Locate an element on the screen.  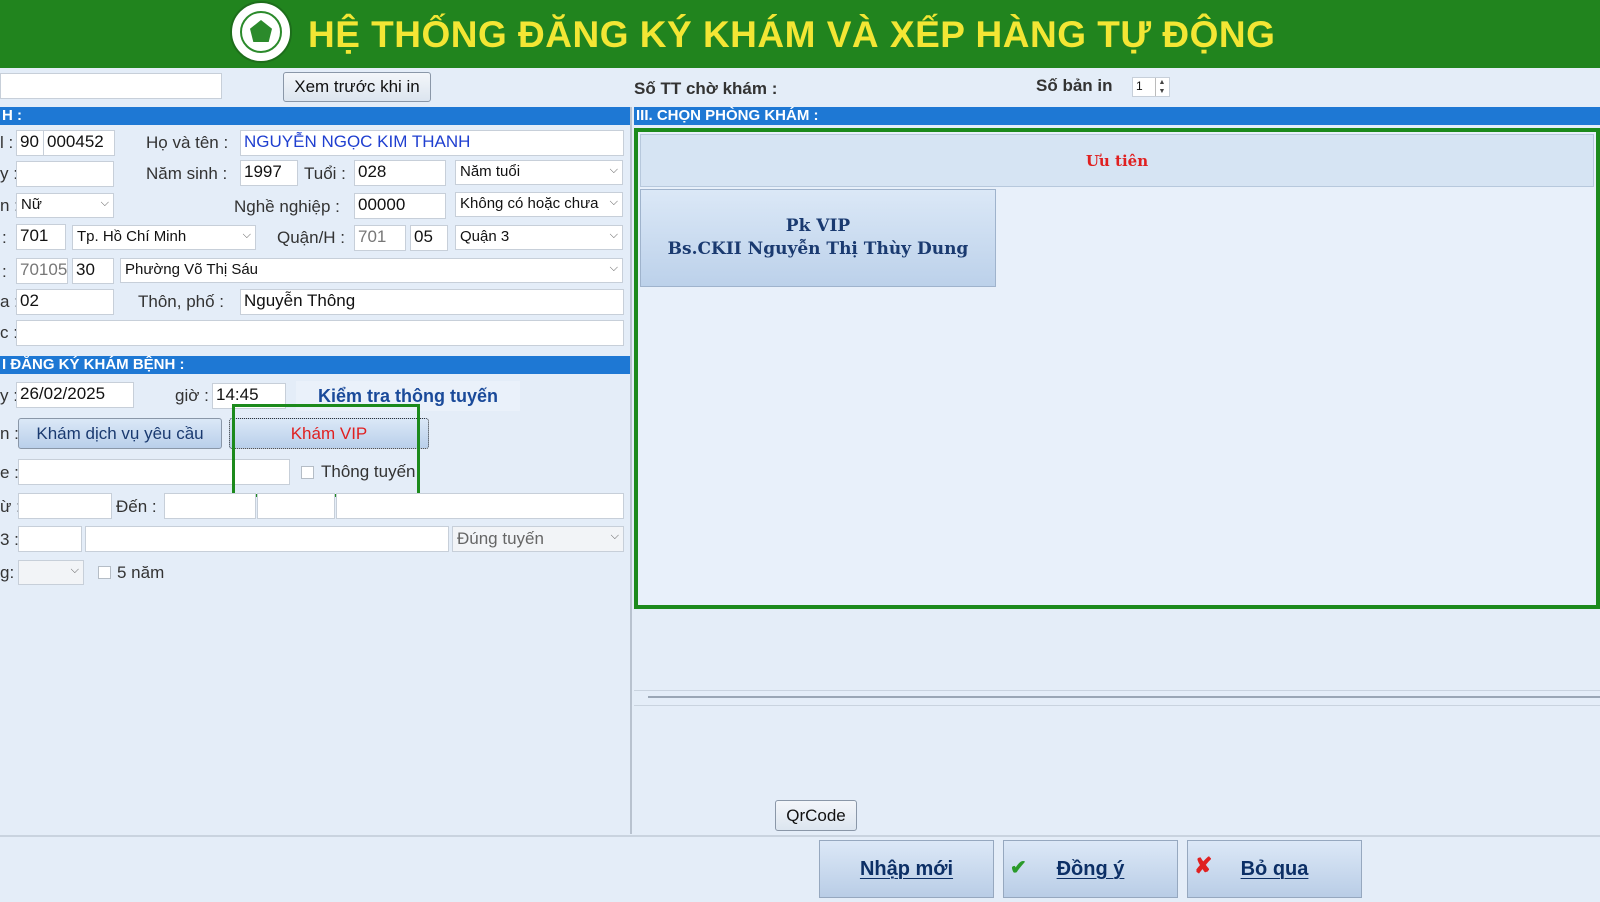
street-label: Thôn, phố : is located at coordinates (181, 301).